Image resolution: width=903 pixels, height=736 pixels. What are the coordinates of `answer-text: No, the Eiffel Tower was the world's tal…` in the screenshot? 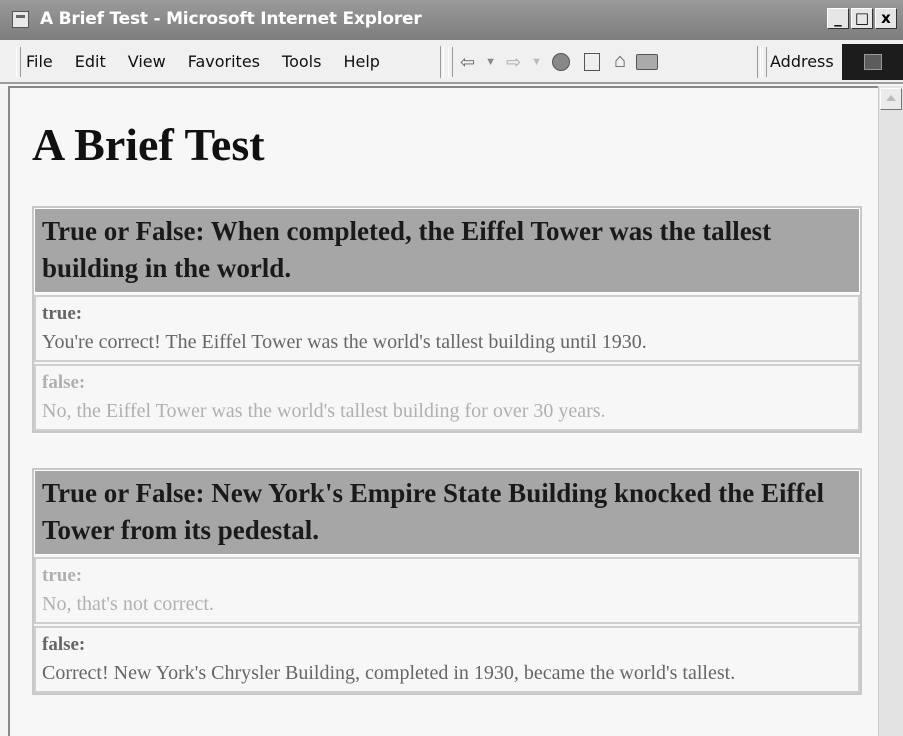 It's located at (324, 411).